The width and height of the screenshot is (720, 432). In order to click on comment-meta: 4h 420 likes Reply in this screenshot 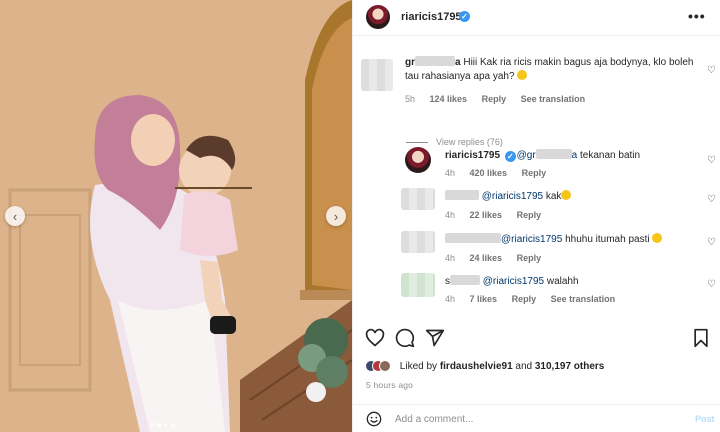, I will do `click(501, 173)`.